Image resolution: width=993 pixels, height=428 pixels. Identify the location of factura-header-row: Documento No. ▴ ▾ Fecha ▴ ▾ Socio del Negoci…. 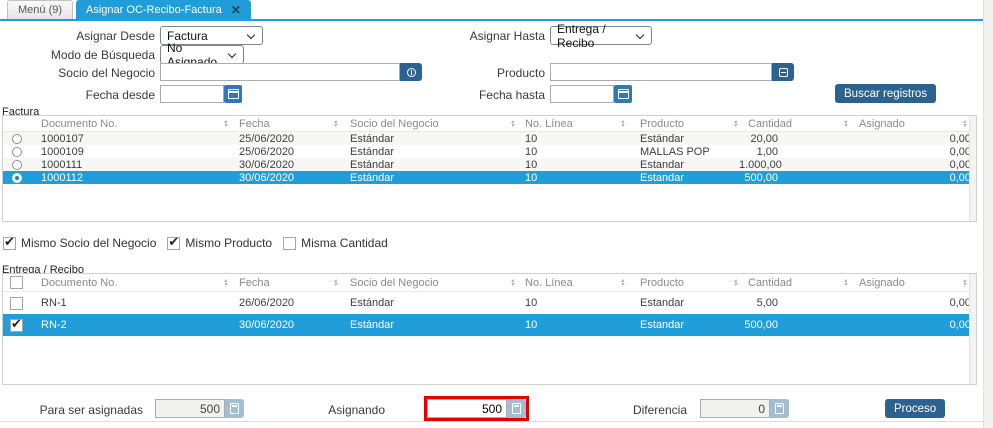
(489, 124).